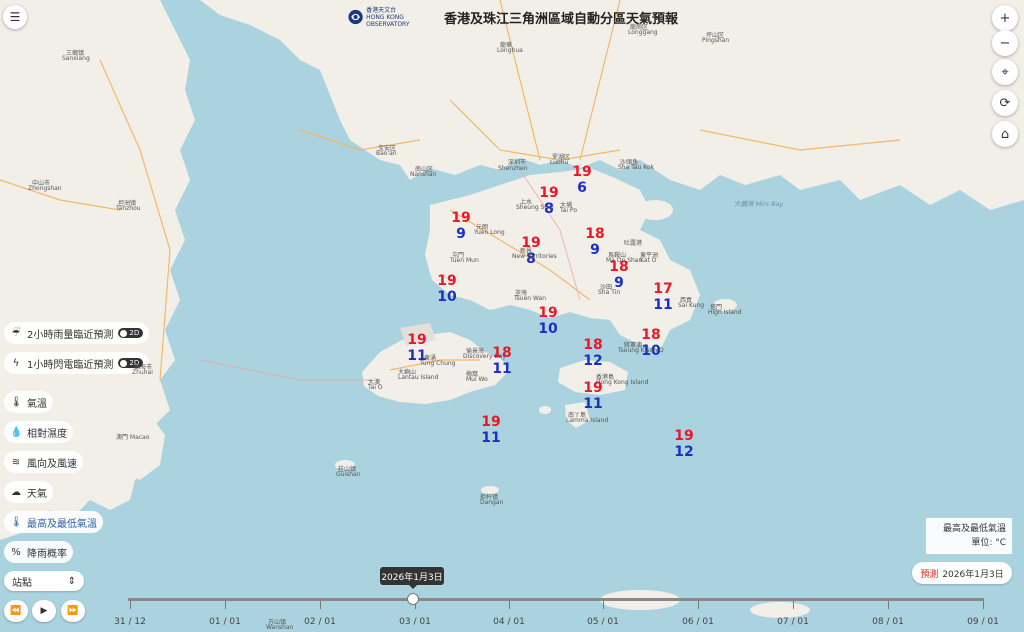 The height and width of the screenshot is (632, 1024). I want to click on layer-weather: ☁ 天氣, so click(28, 492).